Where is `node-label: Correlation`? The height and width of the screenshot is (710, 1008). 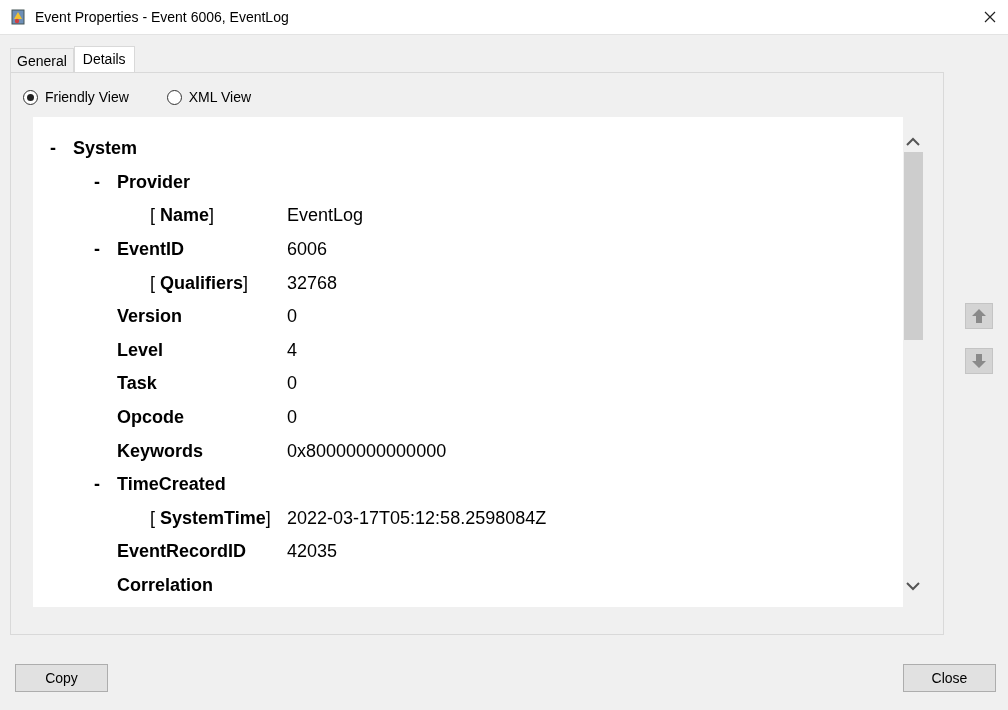
node-label: Correlation is located at coordinates (165, 585).